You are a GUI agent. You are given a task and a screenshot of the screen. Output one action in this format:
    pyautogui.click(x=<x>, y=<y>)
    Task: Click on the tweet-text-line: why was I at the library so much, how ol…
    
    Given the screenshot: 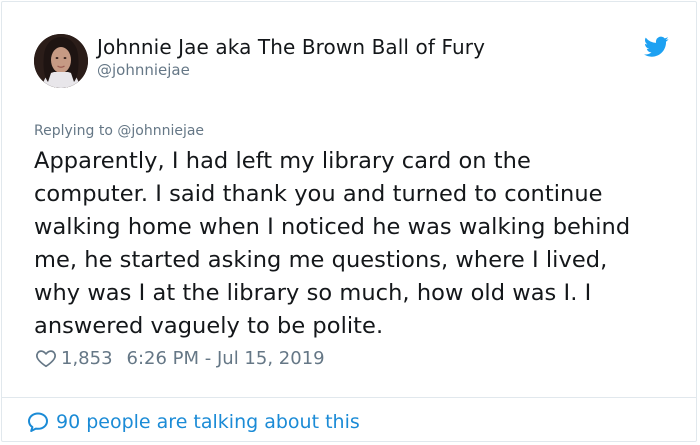 What is the action you would take?
    pyautogui.click(x=313, y=293)
    